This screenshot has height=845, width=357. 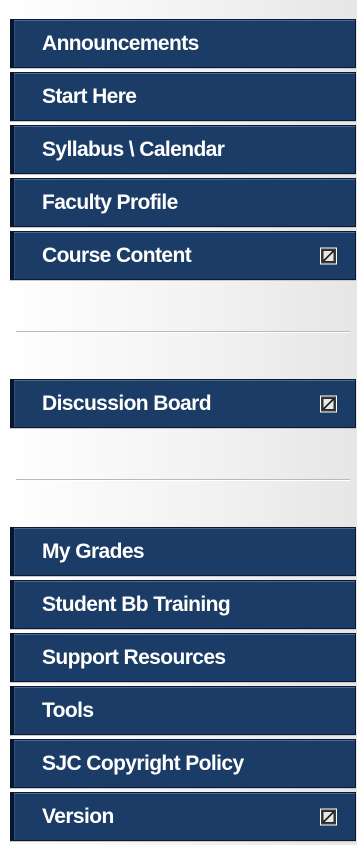 I want to click on menu-item-support-resources: Support Resources, so click(x=183, y=657).